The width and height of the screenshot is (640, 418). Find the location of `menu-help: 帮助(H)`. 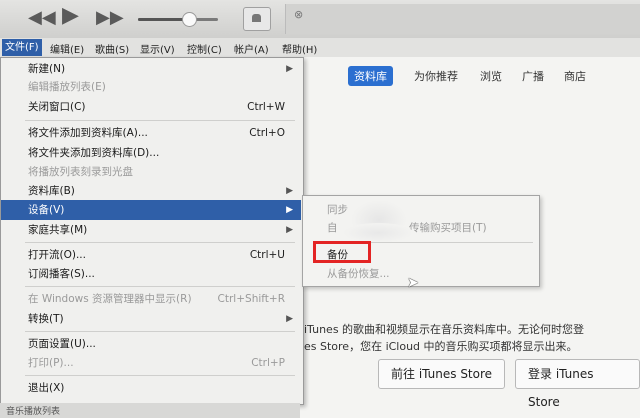

menu-help: 帮助(H) is located at coordinates (299, 48).